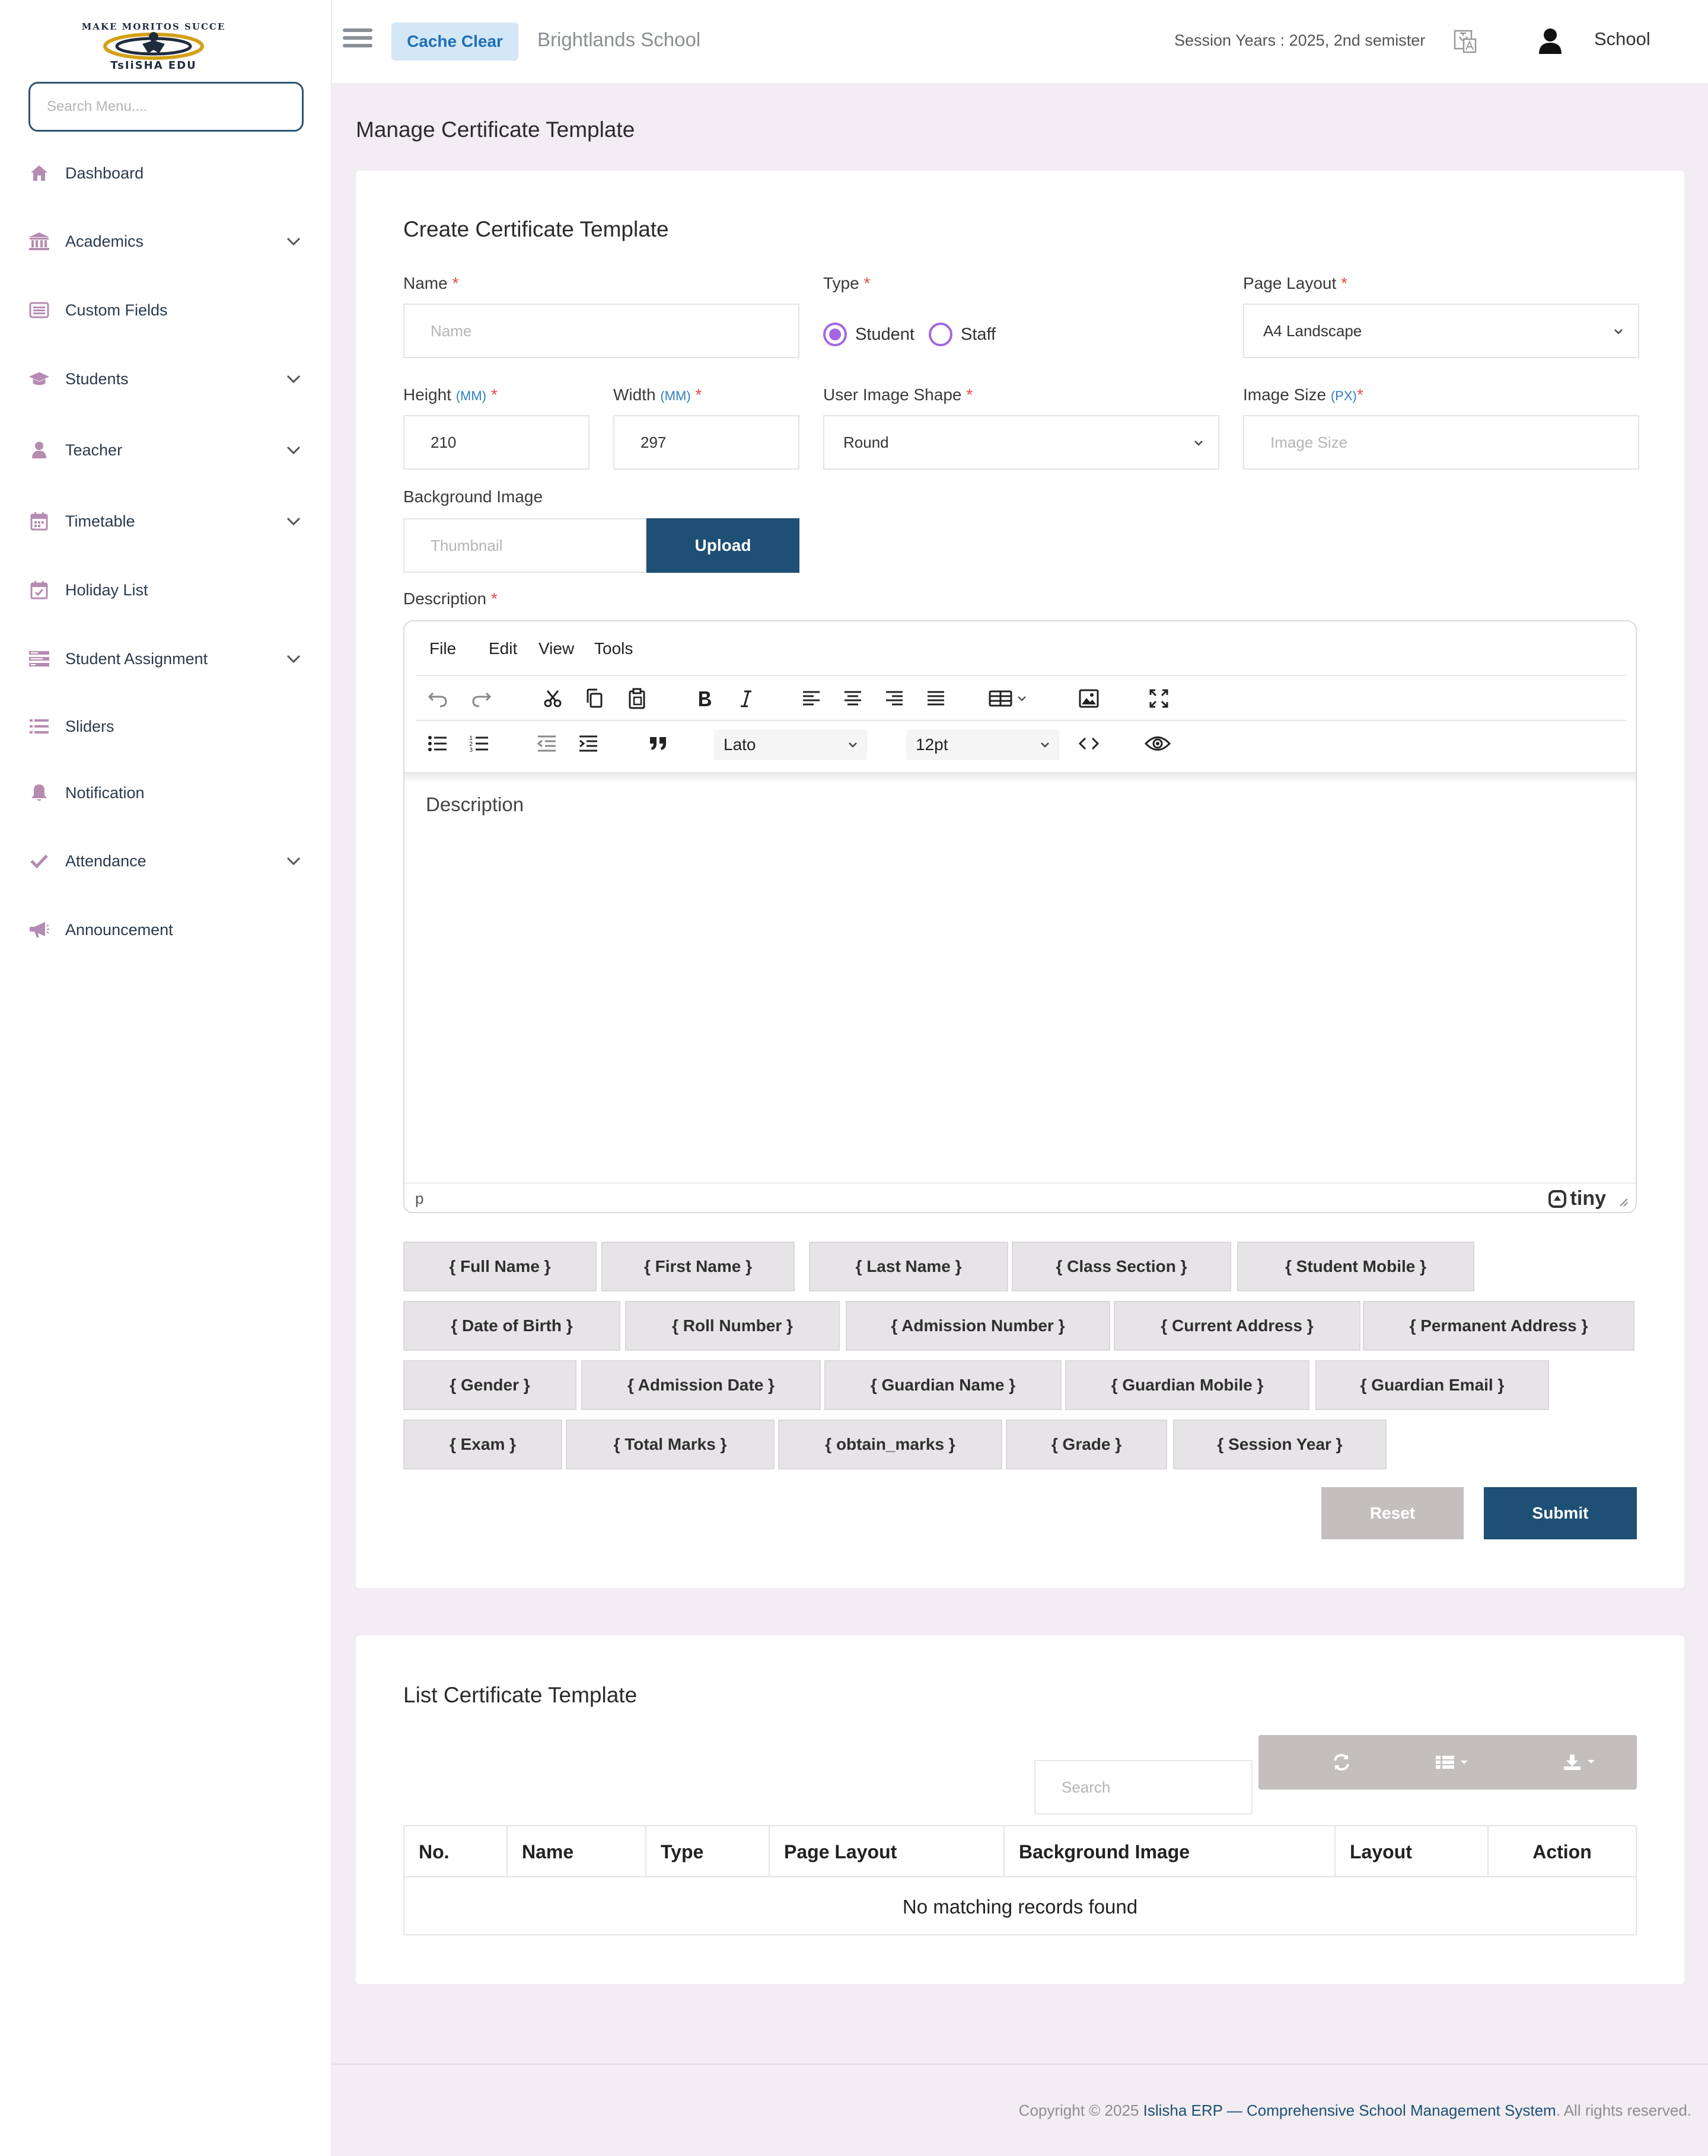 This screenshot has width=1708, height=2156. What do you see at coordinates (1011, 698) in the screenshot?
I see `table-icon` at bounding box center [1011, 698].